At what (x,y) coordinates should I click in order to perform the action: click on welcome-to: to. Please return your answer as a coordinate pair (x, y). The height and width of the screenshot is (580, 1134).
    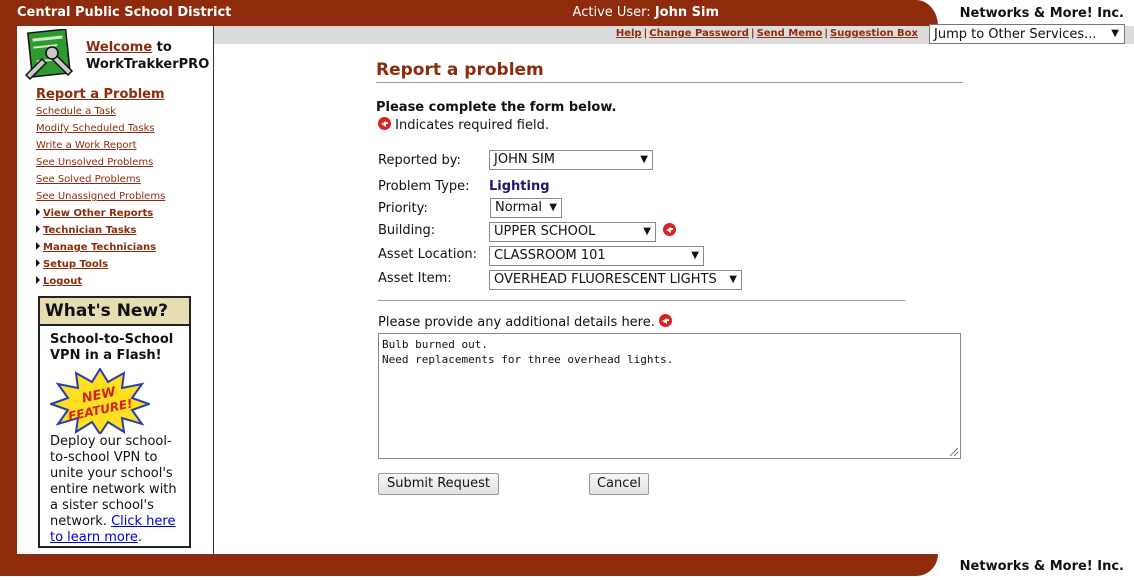
    Looking at the image, I should click on (162, 47).